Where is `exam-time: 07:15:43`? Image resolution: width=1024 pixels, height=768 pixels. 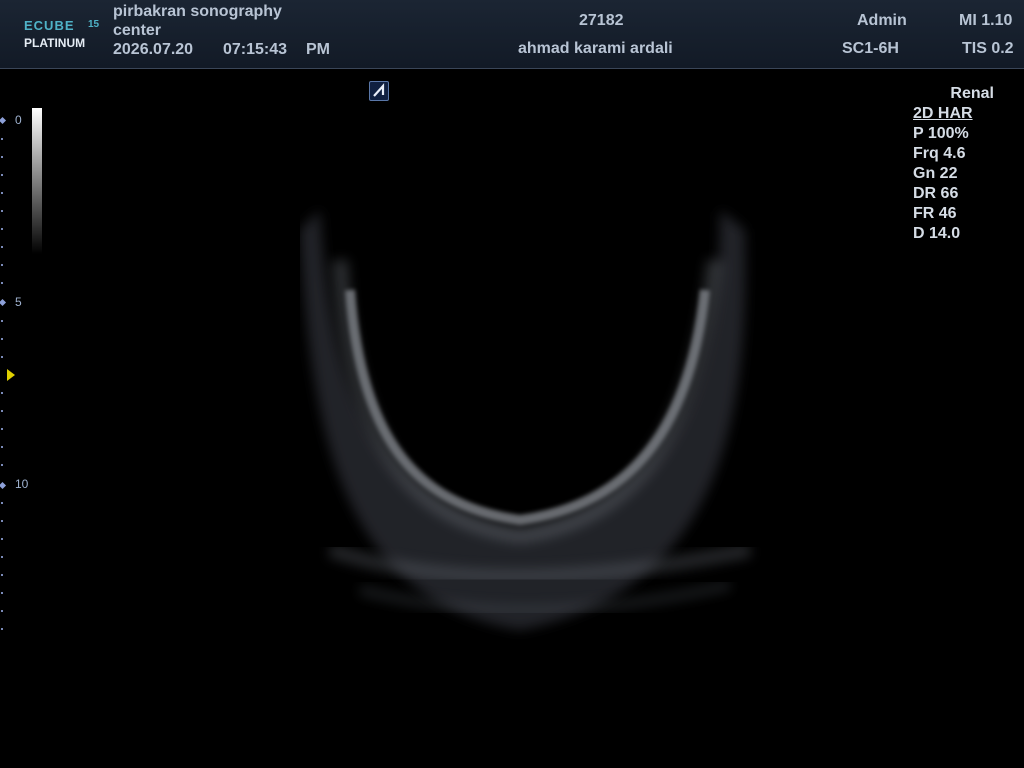 exam-time: 07:15:43 is located at coordinates (255, 49).